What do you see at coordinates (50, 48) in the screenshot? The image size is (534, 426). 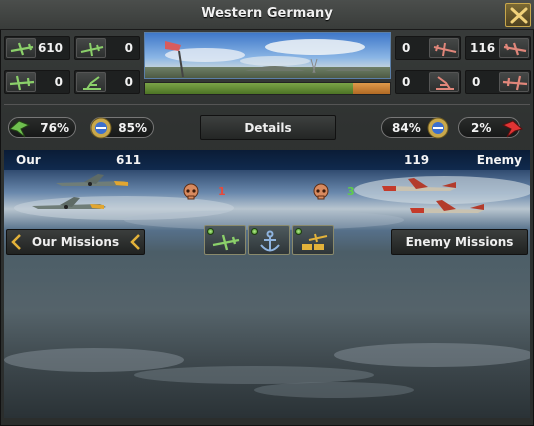 I see `our-fighters-count: 610` at bounding box center [50, 48].